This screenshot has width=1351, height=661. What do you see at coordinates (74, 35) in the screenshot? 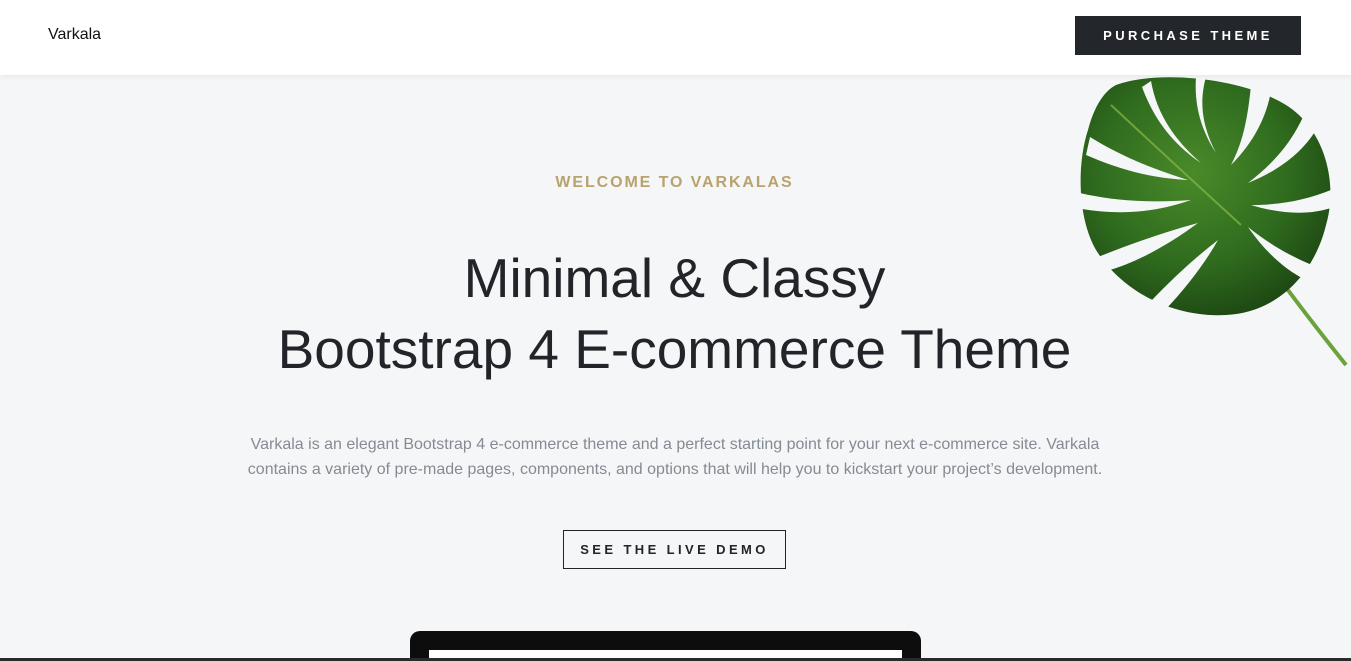
I see `brand-logo: Varkala` at bounding box center [74, 35].